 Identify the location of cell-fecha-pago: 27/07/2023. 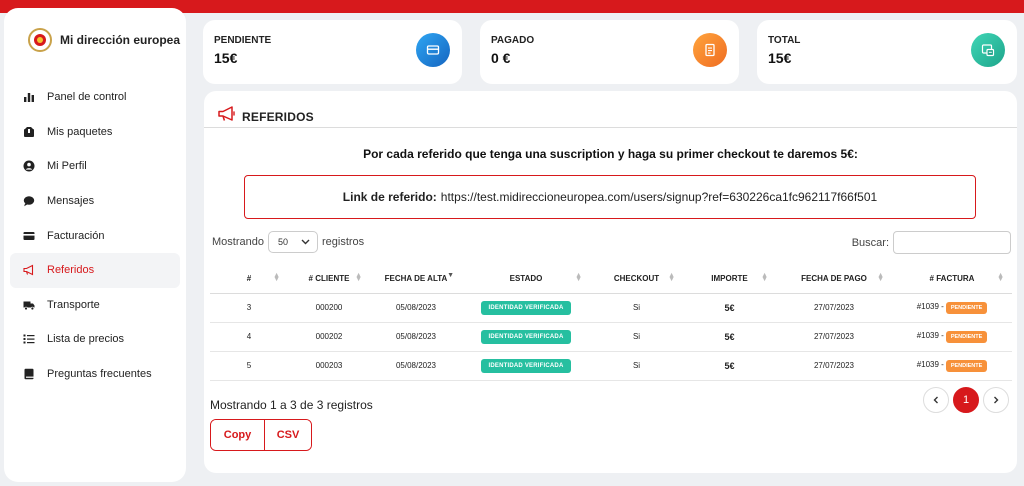
(834, 308).